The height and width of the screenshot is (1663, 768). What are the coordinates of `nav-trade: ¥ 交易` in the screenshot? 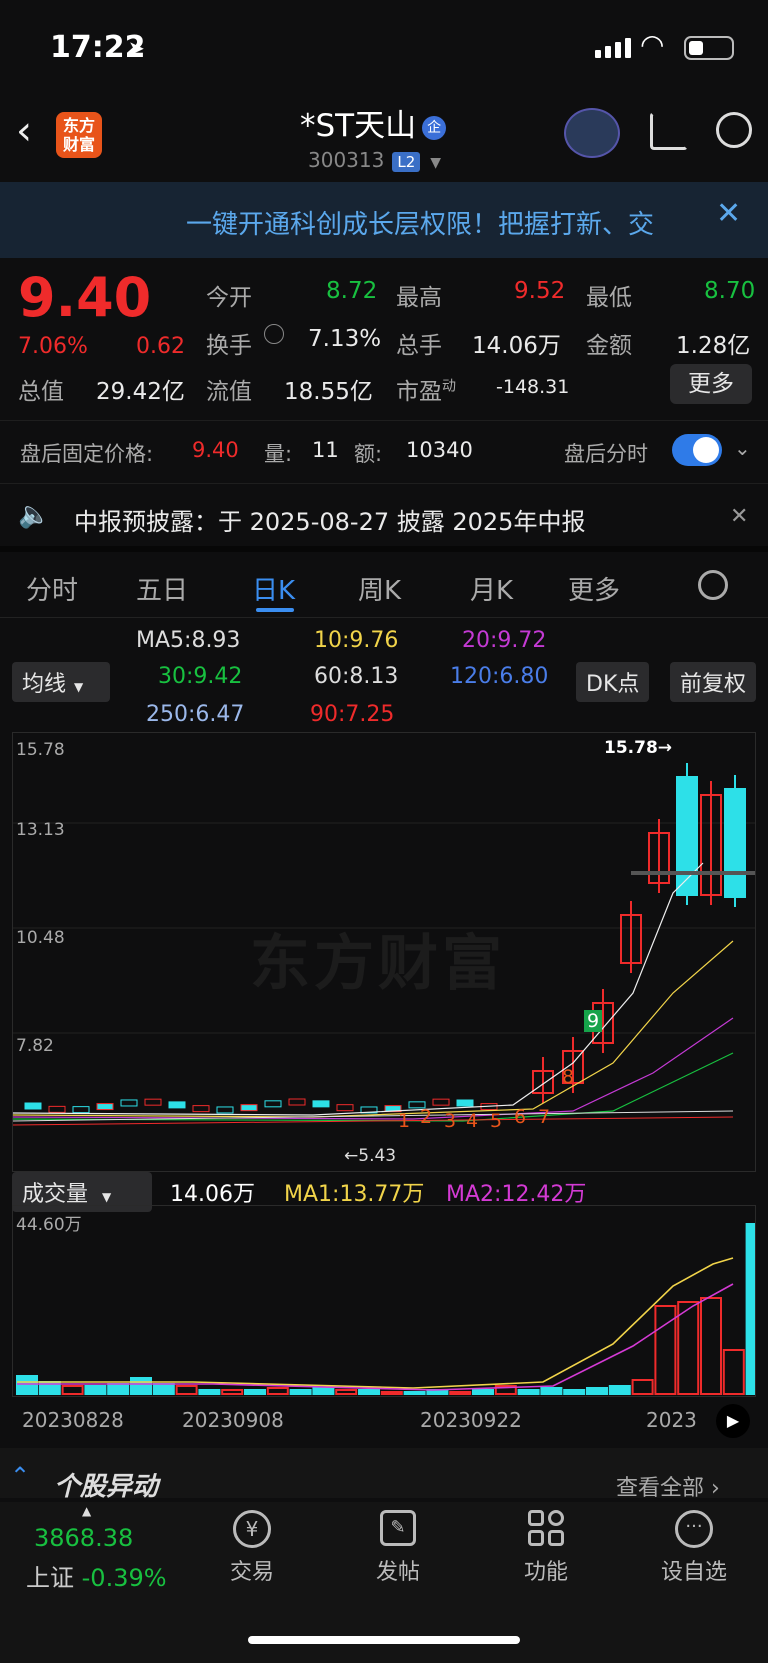 It's located at (252, 1548).